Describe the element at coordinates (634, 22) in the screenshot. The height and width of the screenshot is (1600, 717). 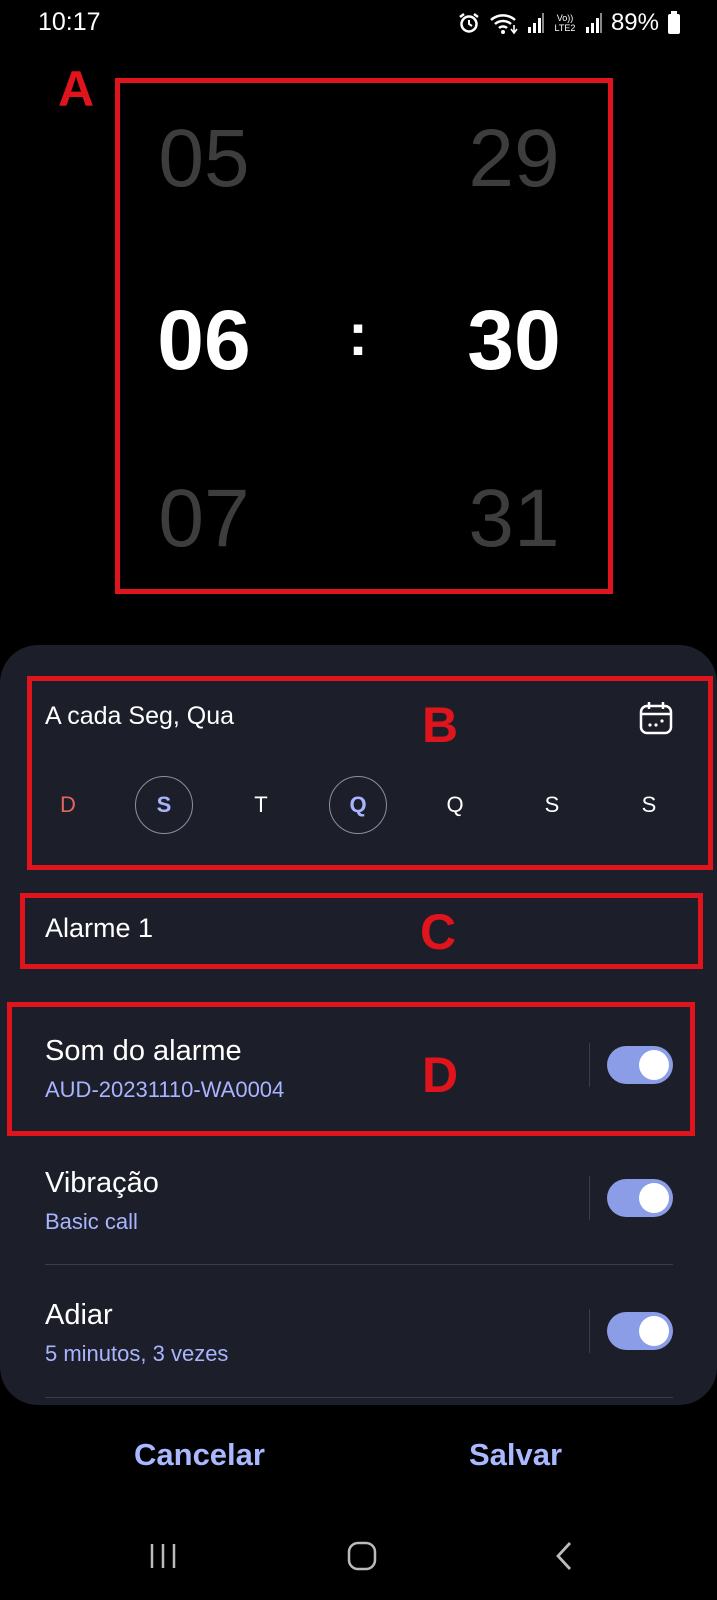
I see `battery-percent: 89%` at that location.